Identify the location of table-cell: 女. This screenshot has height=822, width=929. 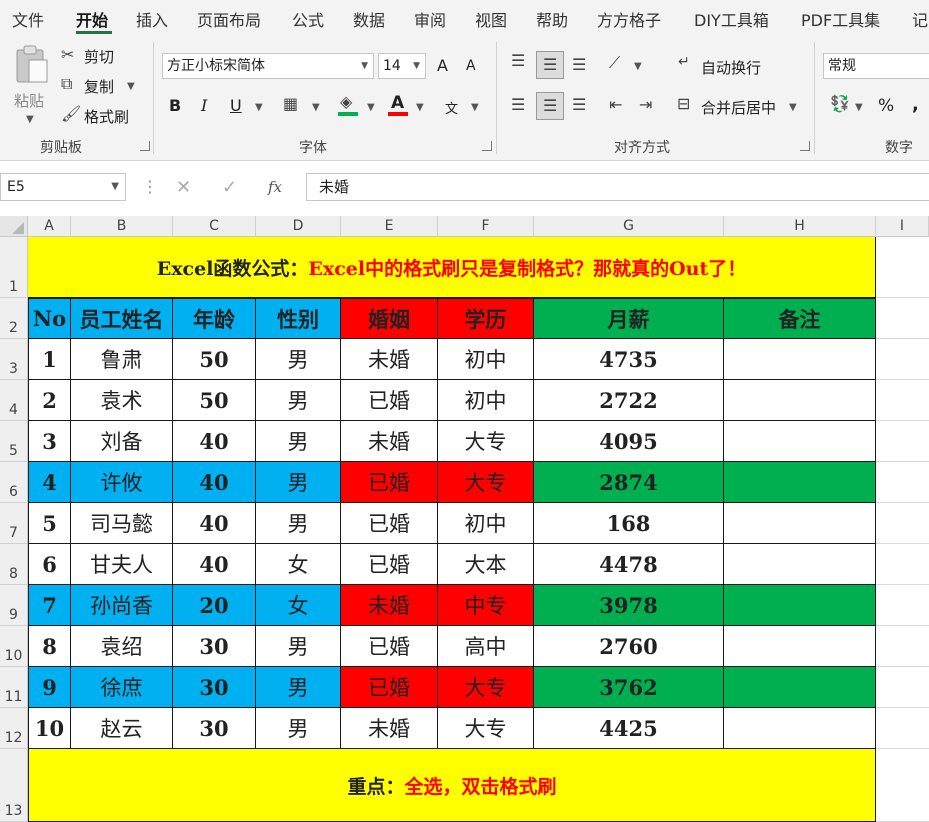
(298, 564).